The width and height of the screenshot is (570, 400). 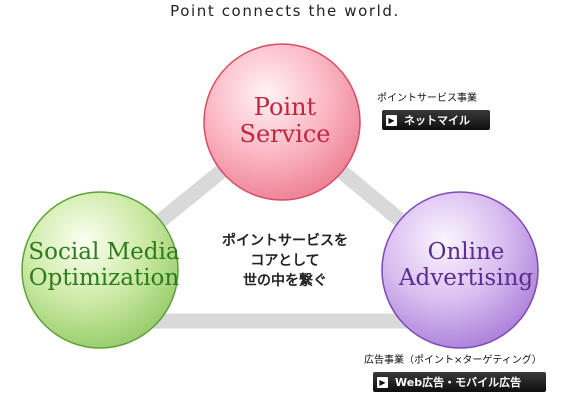 I want to click on netmile-button: ▶ ネットマイル, so click(x=436, y=120).